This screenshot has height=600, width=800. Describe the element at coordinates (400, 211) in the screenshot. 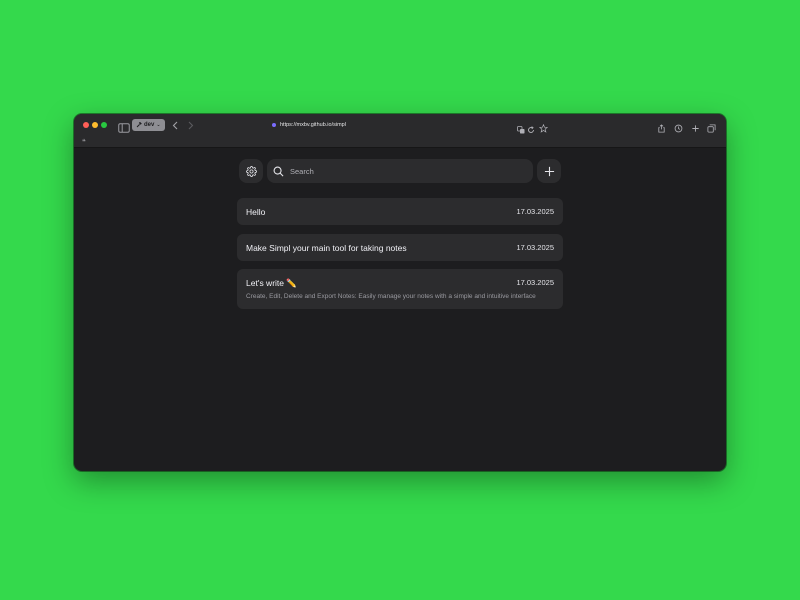

I see `note-item: Hello 17.03.2025` at that location.